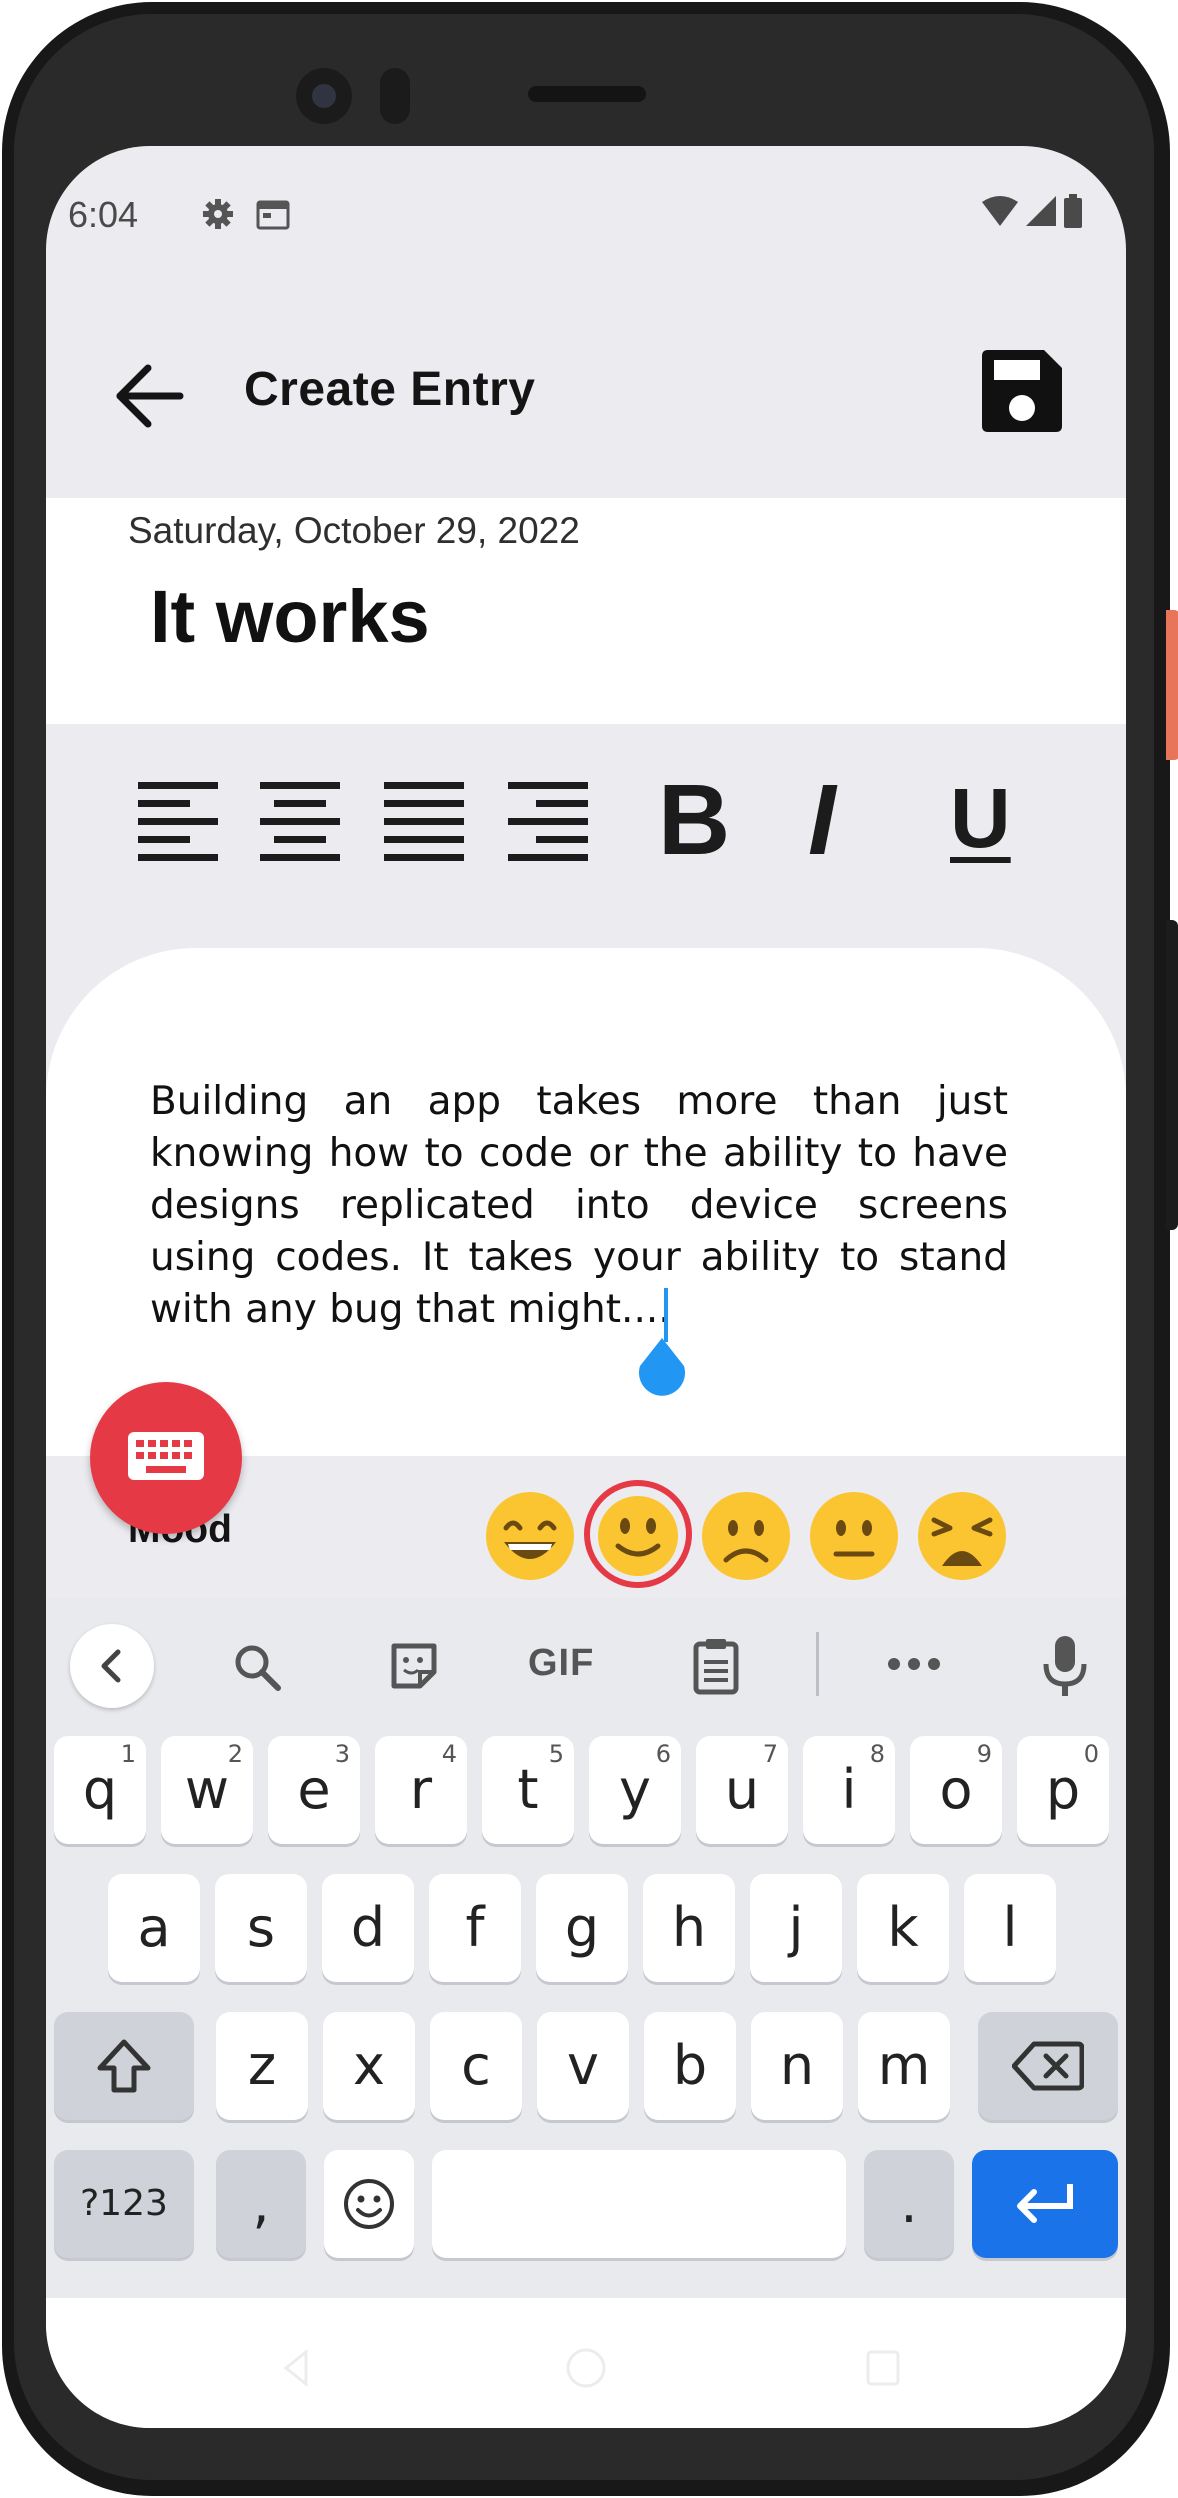  I want to click on key-hint: 7, so click(770, 1754).